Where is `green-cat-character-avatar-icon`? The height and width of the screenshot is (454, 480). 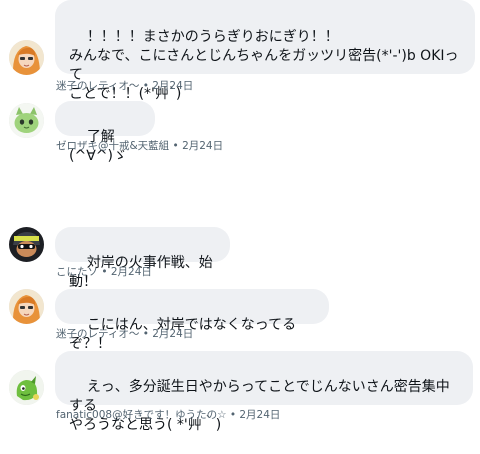
green-cat-character-avatar-icon is located at coordinates (26, 120).